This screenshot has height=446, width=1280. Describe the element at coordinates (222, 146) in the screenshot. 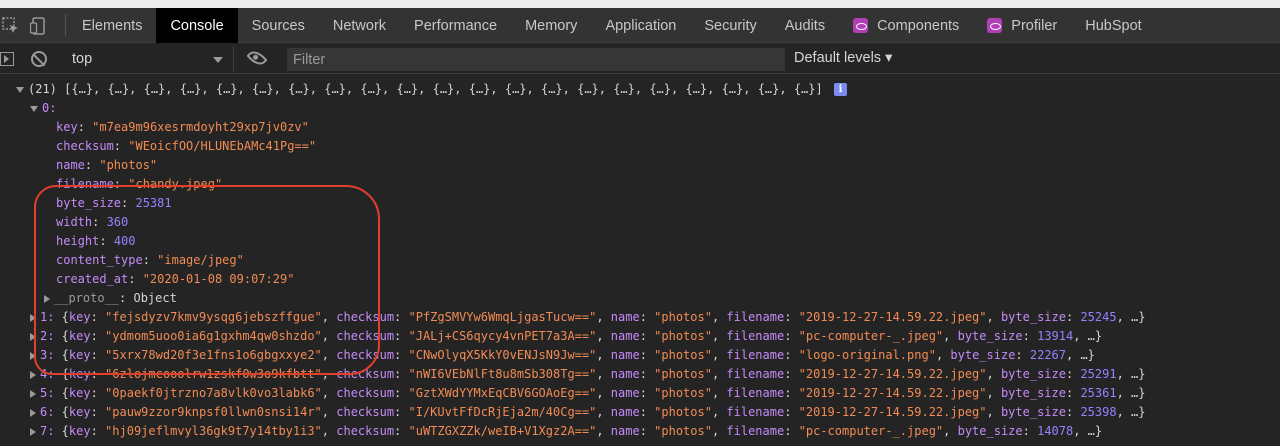

I see `field-value: "WEoicfOO/HLUNEbAMc41Pg=="` at that location.